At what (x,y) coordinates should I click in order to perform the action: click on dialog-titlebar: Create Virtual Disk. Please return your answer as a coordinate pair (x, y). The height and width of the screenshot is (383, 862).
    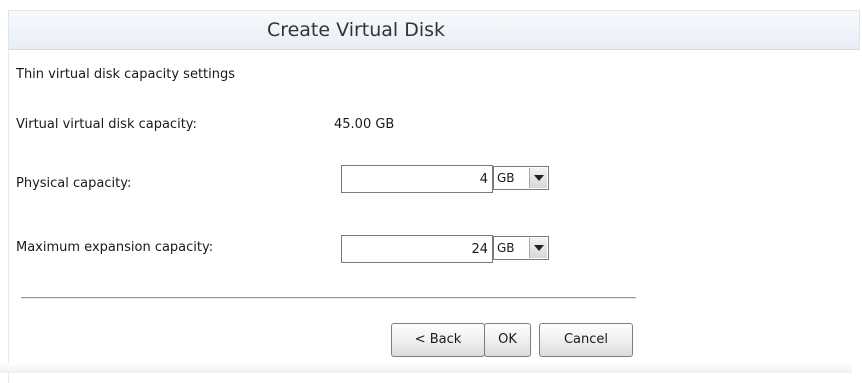
    Looking at the image, I should click on (434, 30).